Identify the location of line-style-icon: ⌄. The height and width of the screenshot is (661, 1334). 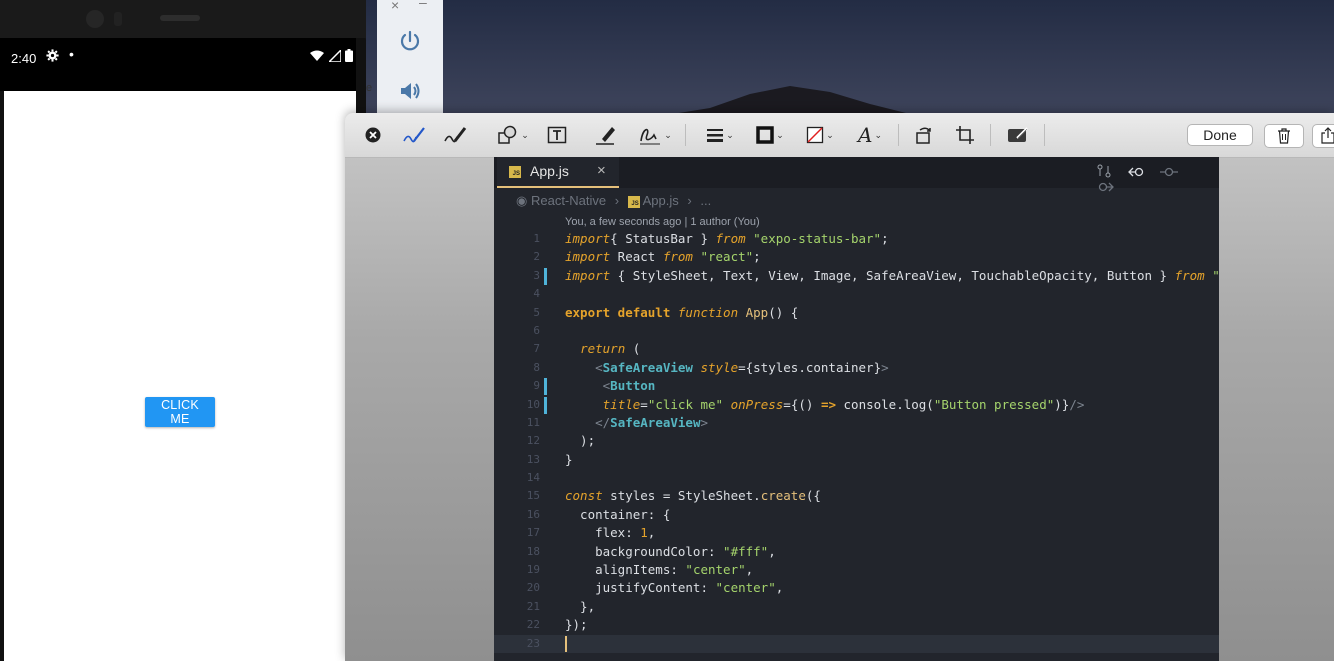
(720, 135).